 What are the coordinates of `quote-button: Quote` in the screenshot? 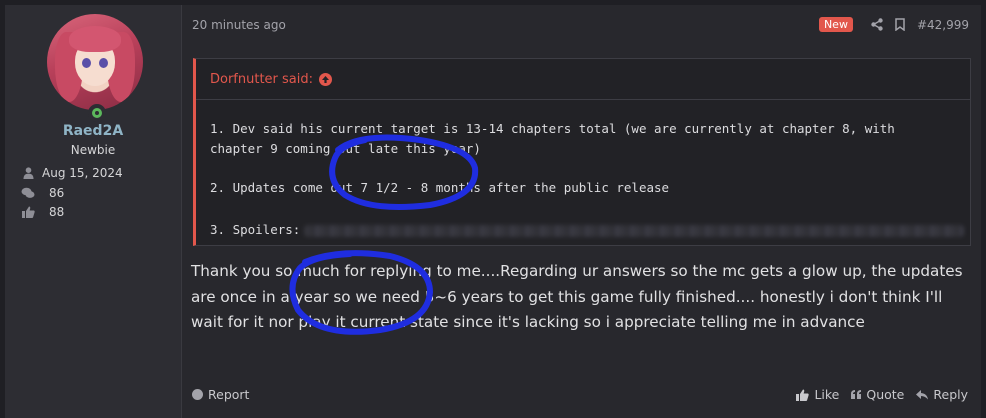 It's located at (877, 394).